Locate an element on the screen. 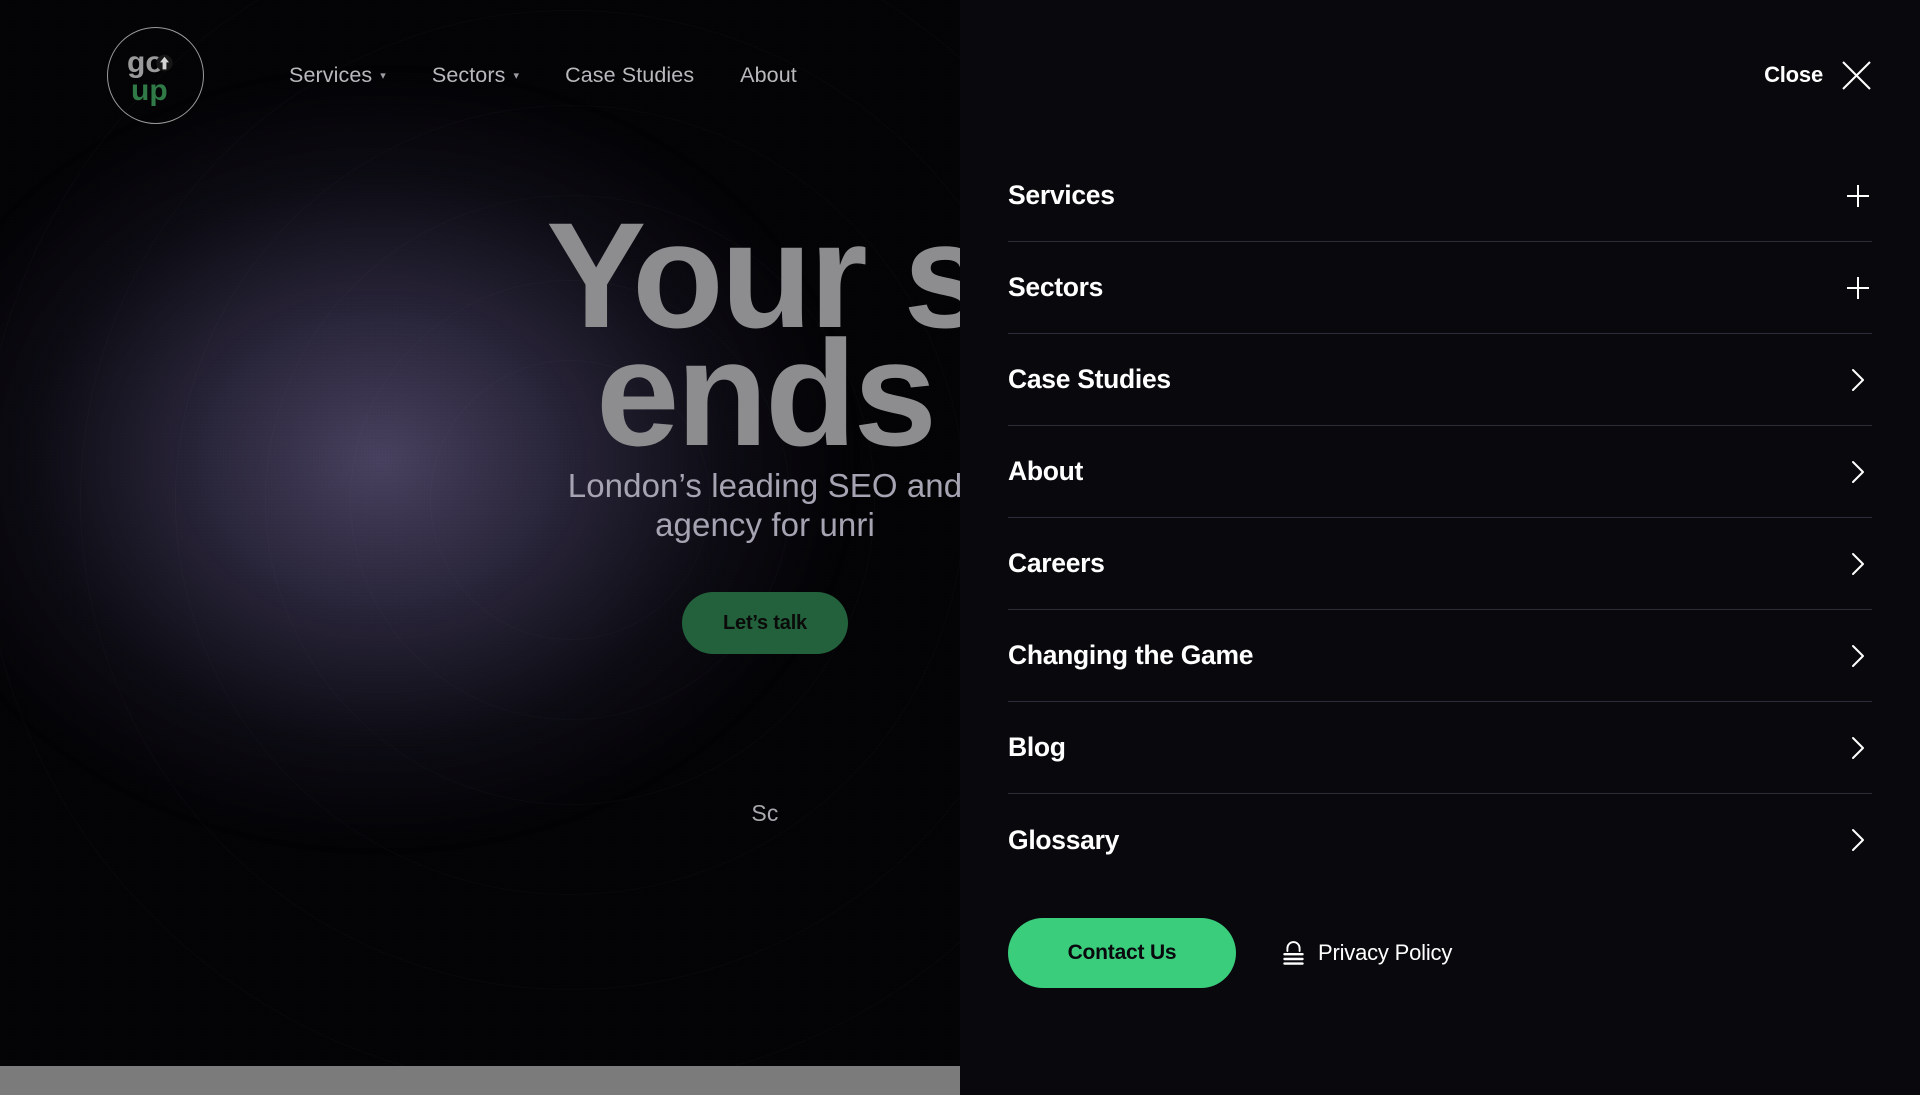  hero-cta-wrap: Let’s talk is located at coordinates (480, 623).